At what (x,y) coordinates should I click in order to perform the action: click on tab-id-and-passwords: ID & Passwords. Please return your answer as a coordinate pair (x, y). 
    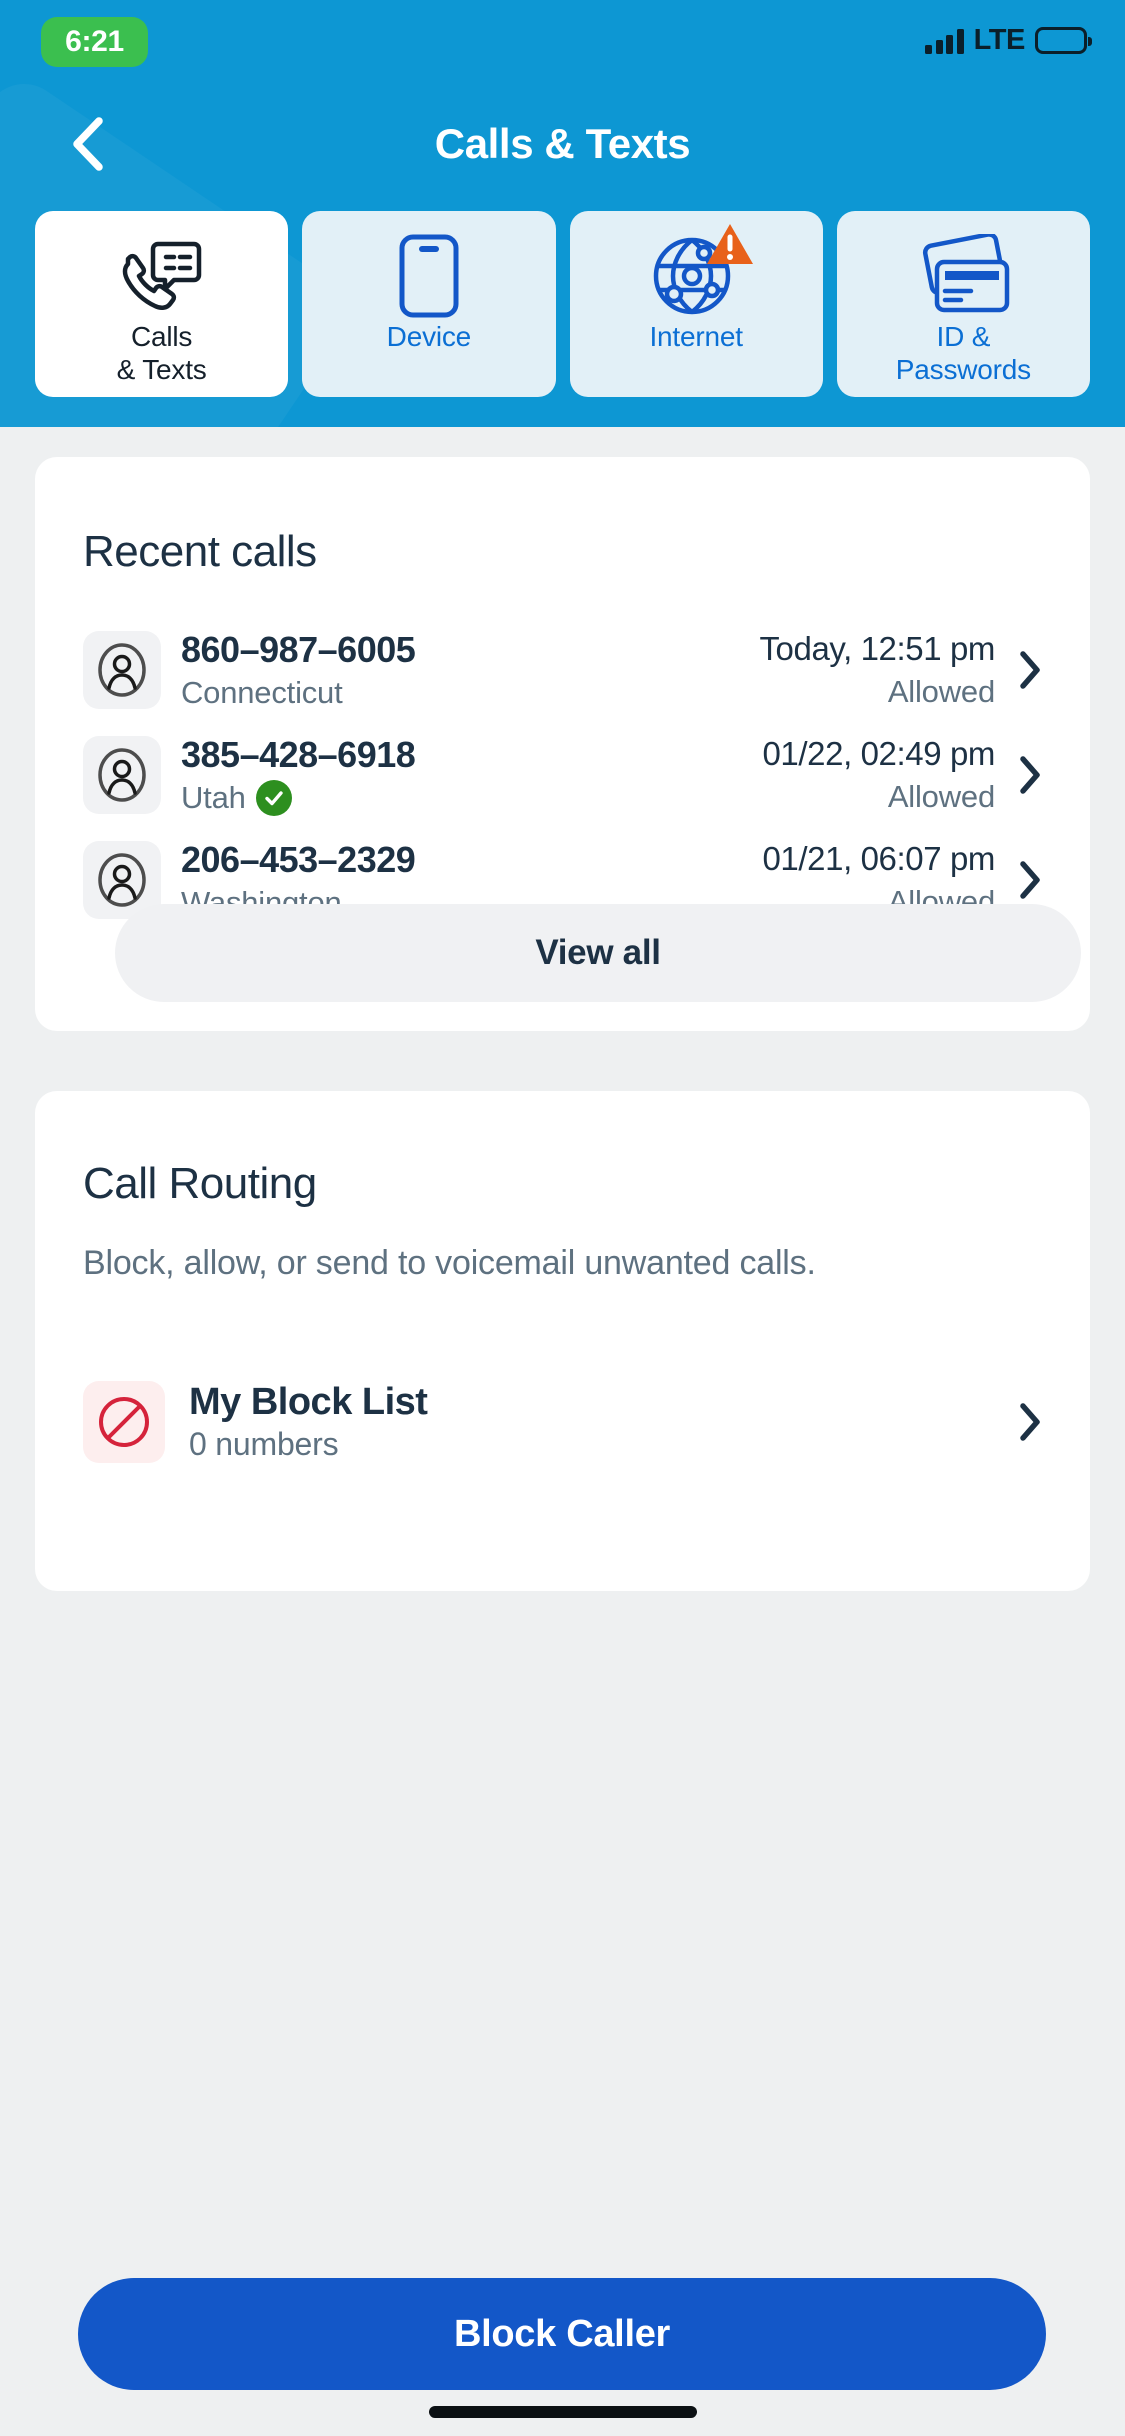
    Looking at the image, I should click on (963, 304).